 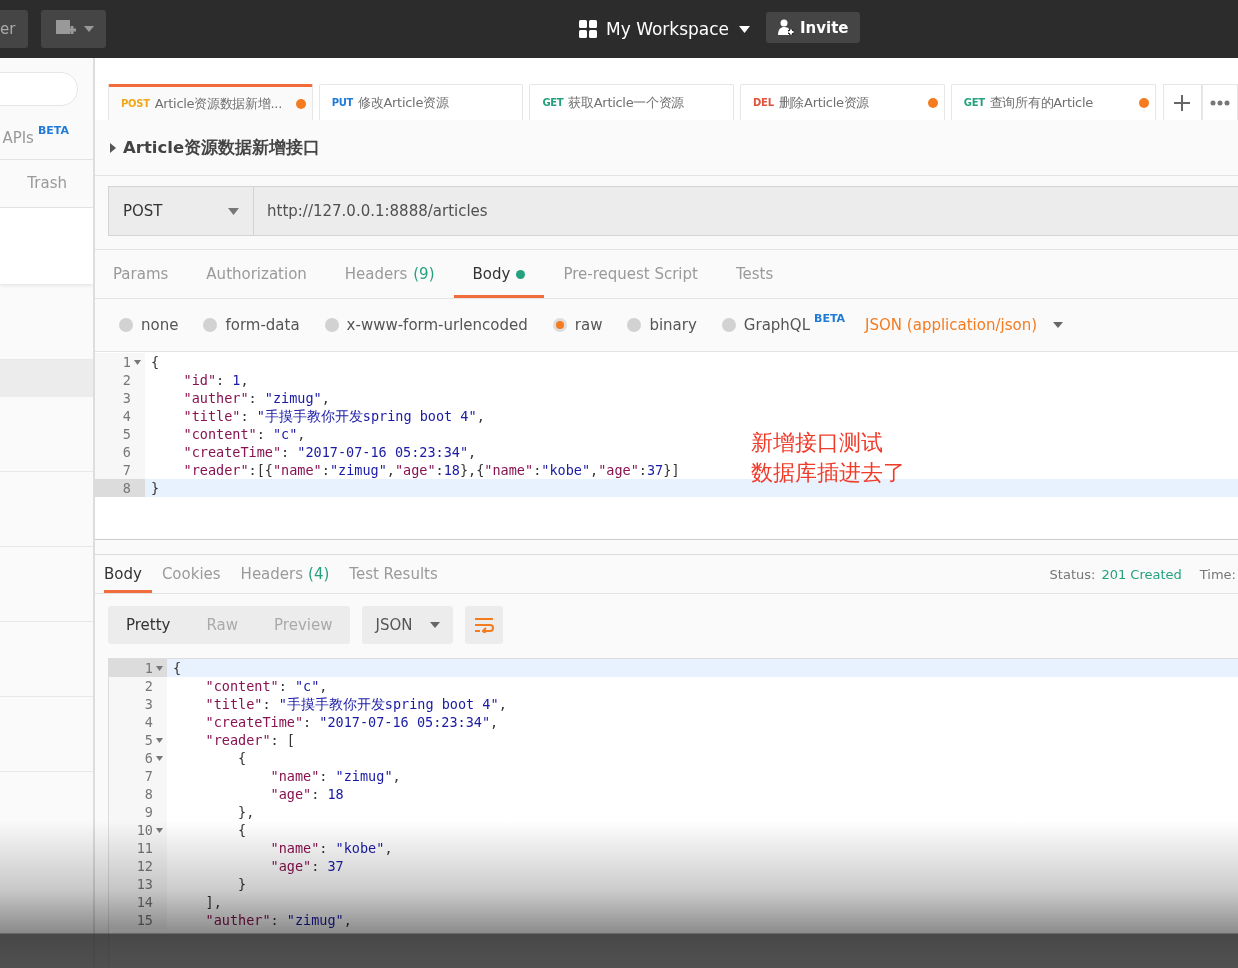 I want to click on code-line: "age": 37, so click(x=306, y=866).